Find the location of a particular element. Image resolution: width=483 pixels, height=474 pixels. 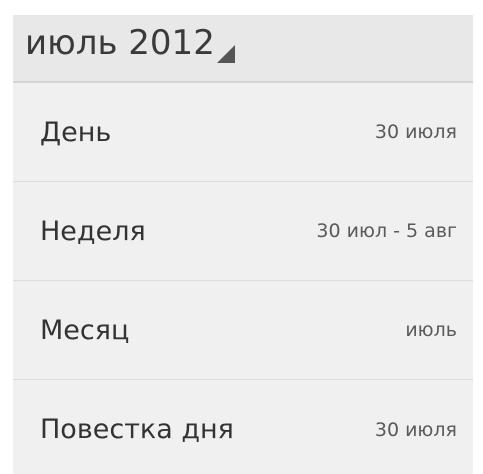

month-selector: июль 2012 is located at coordinates (130, 43).